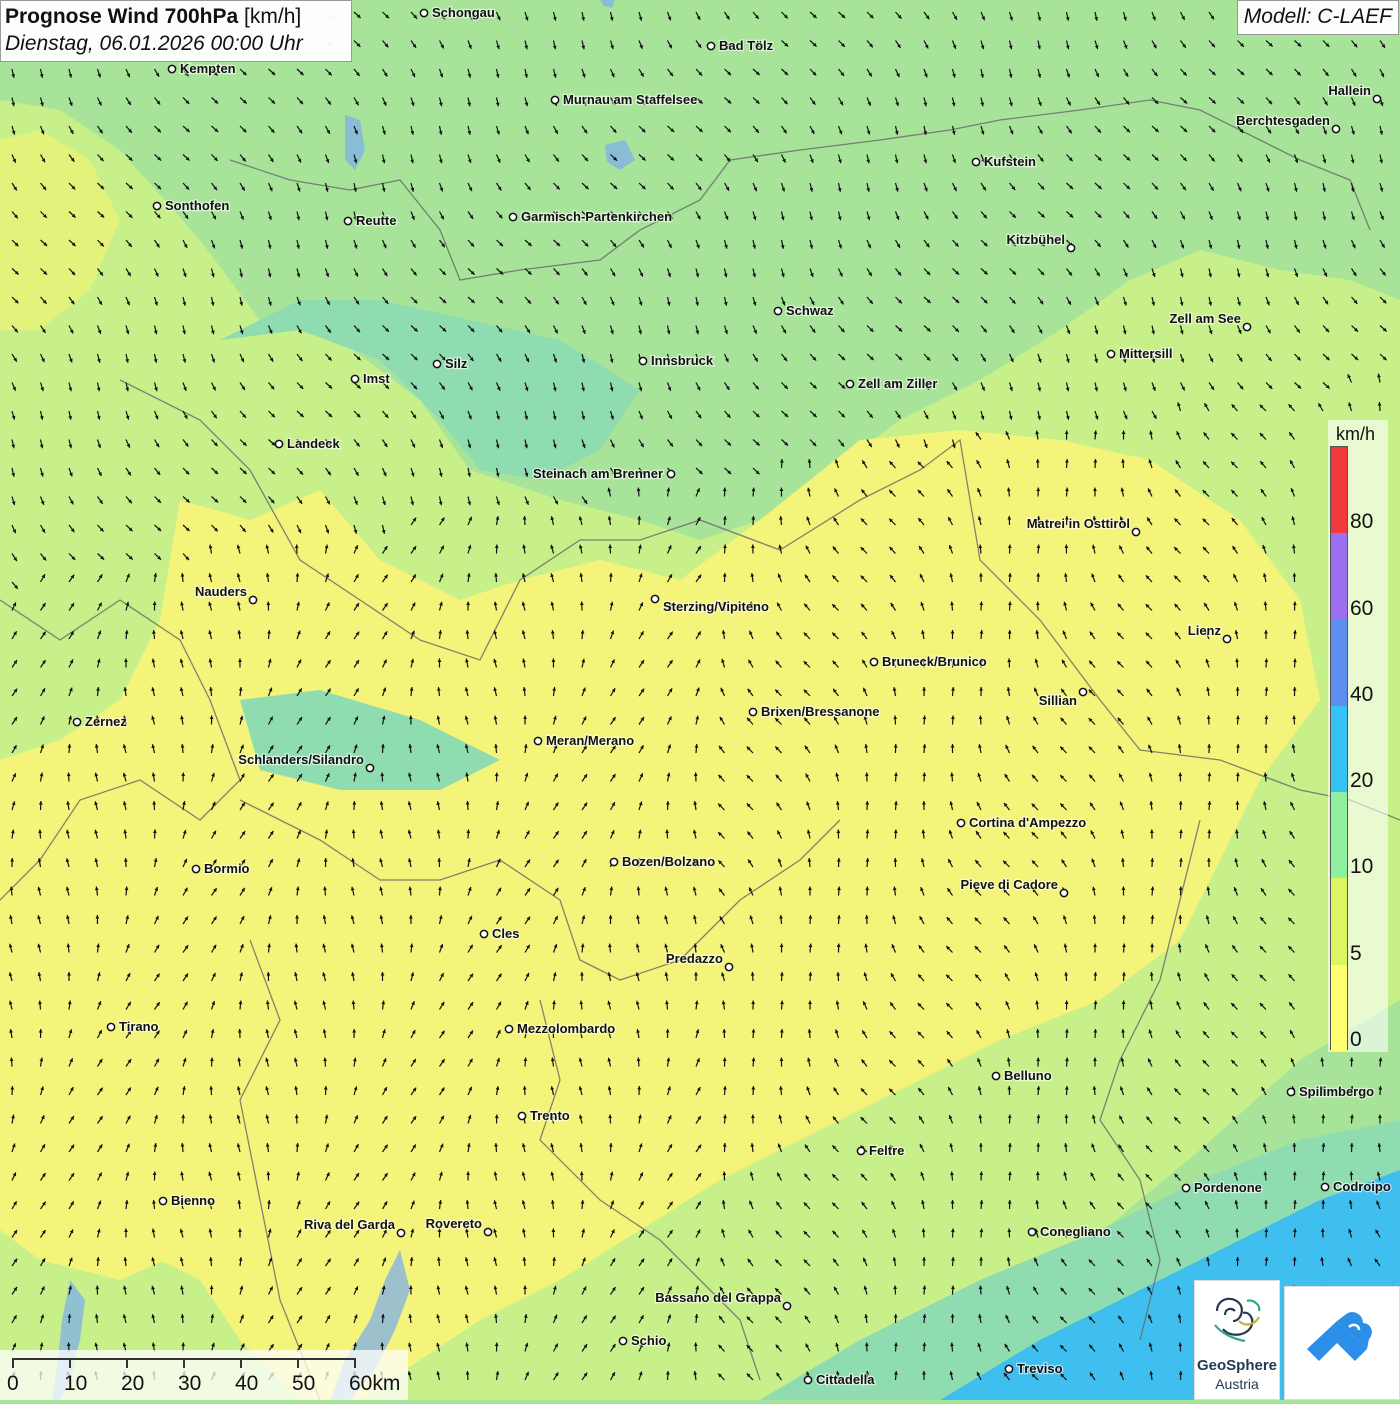 This screenshot has height=1404, width=1400. I want to click on city-label: Sterzing/Vipiteno, so click(716, 606).